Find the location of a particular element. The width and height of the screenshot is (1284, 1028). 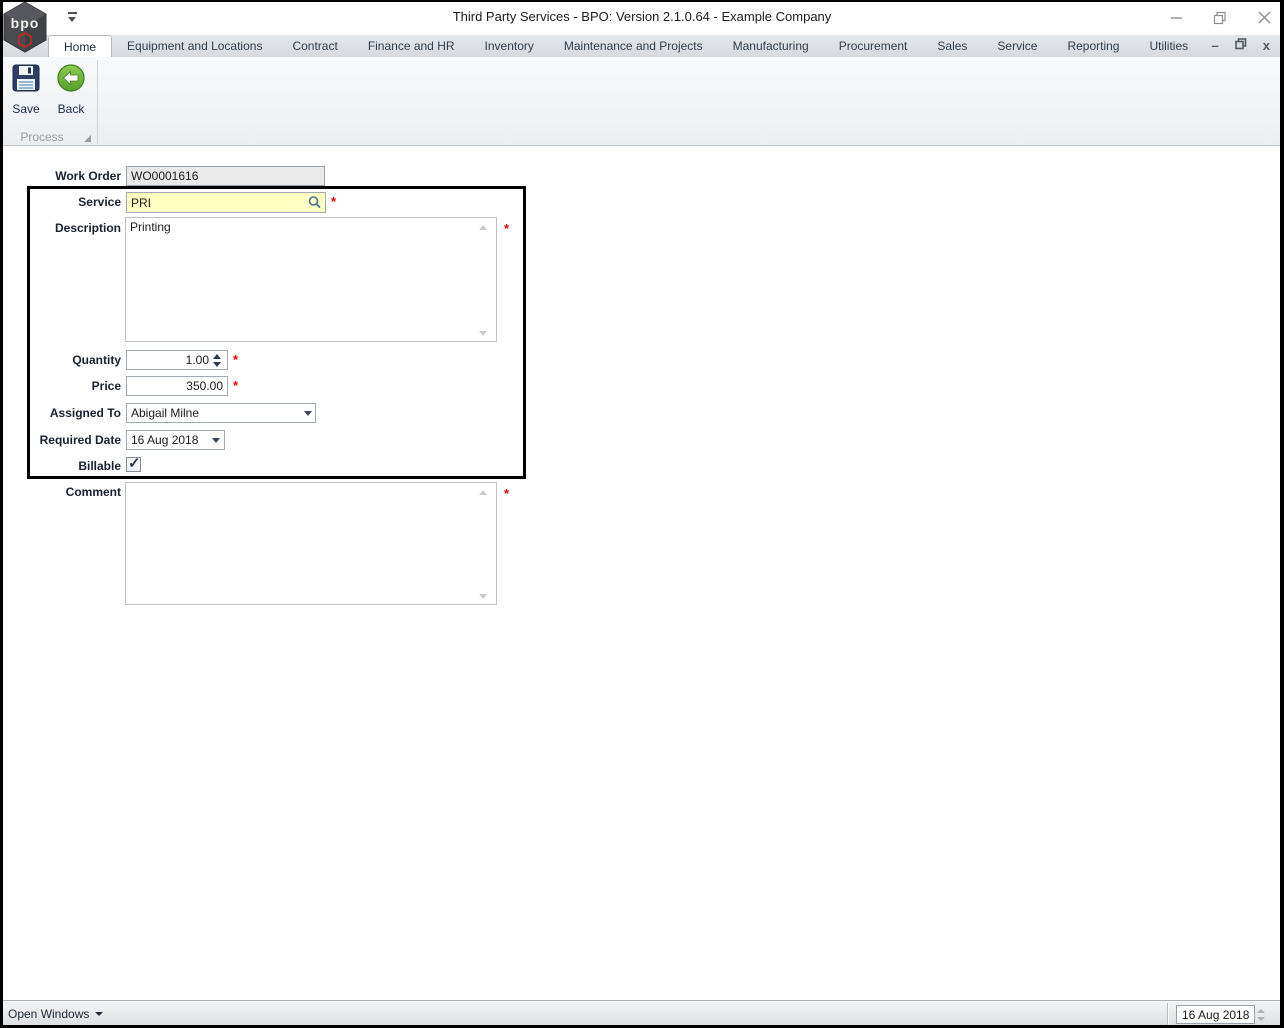

work-order-field is located at coordinates (225, 176).